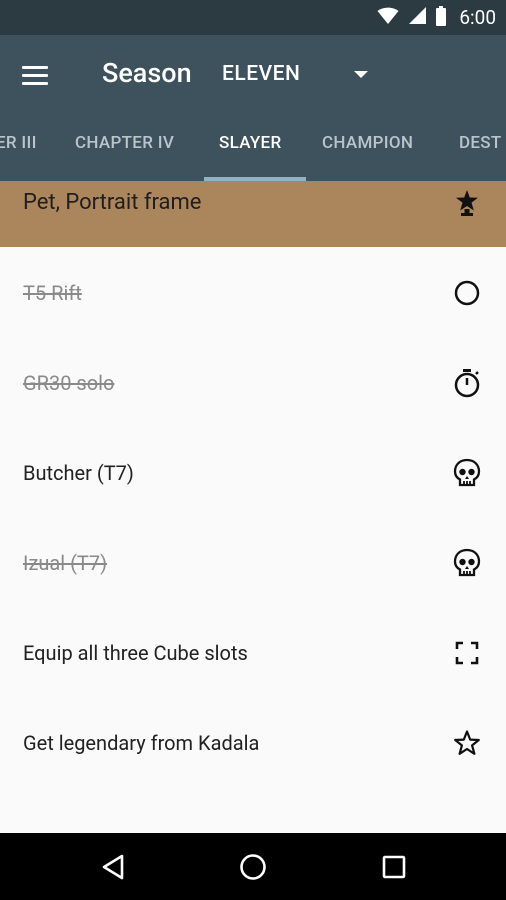  What do you see at coordinates (388, 18) in the screenshot?
I see `wifi-icon` at bounding box center [388, 18].